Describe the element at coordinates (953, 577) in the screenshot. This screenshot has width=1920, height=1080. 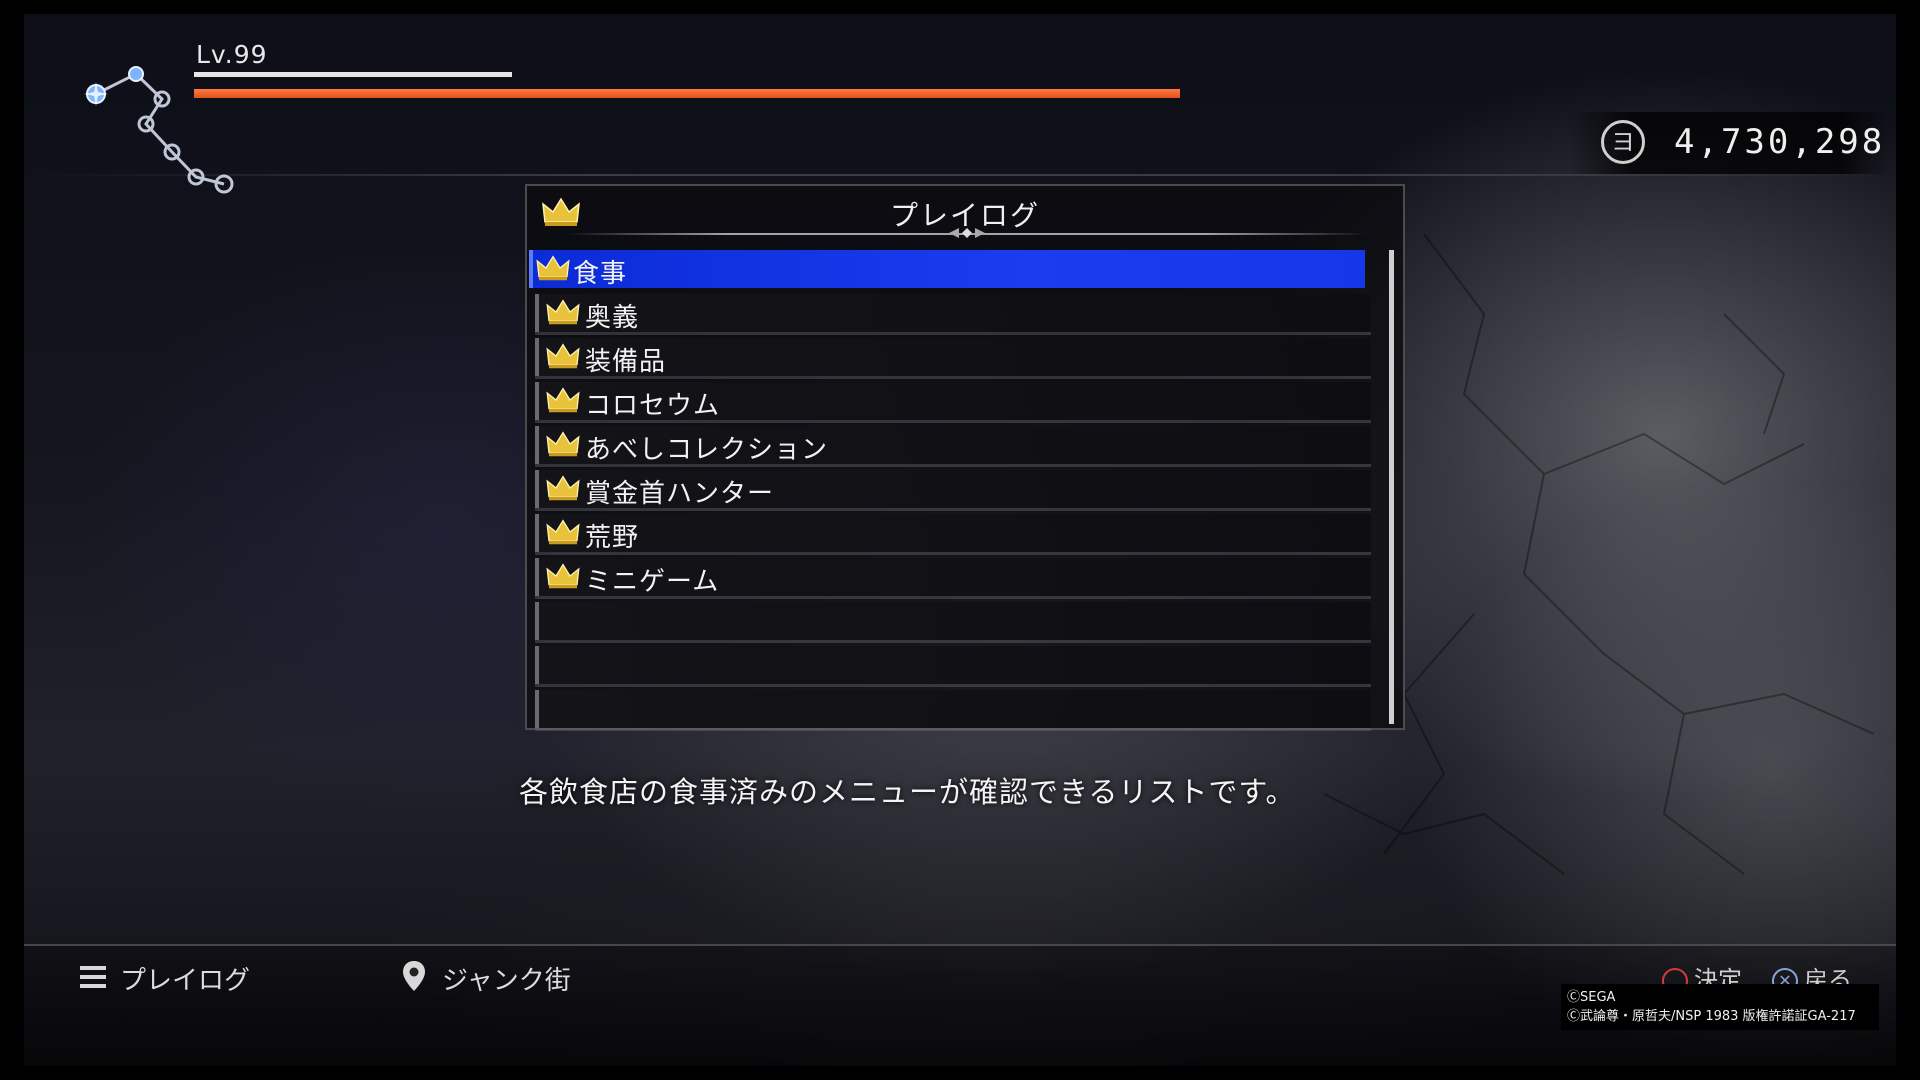
I see `list-item: ミニゲーム` at that location.